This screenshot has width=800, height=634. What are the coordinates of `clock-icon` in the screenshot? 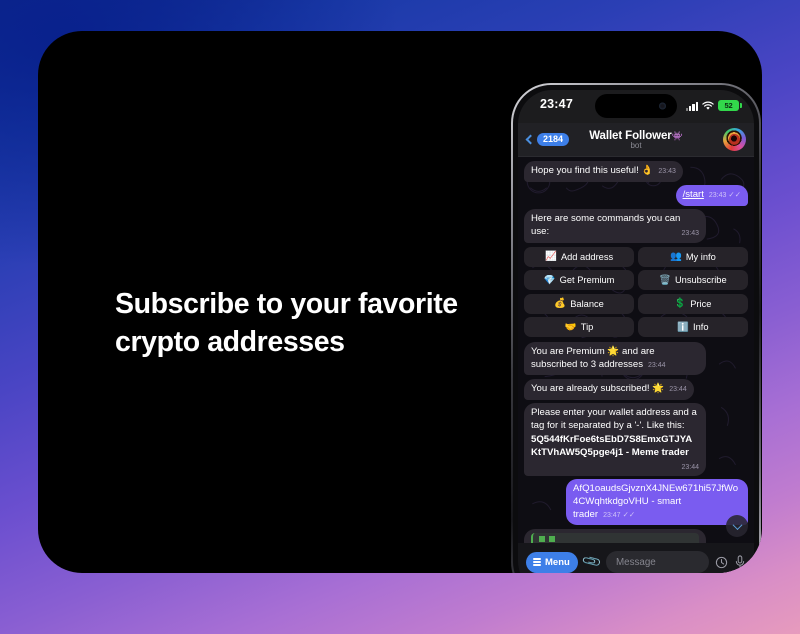 It's located at (721, 562).